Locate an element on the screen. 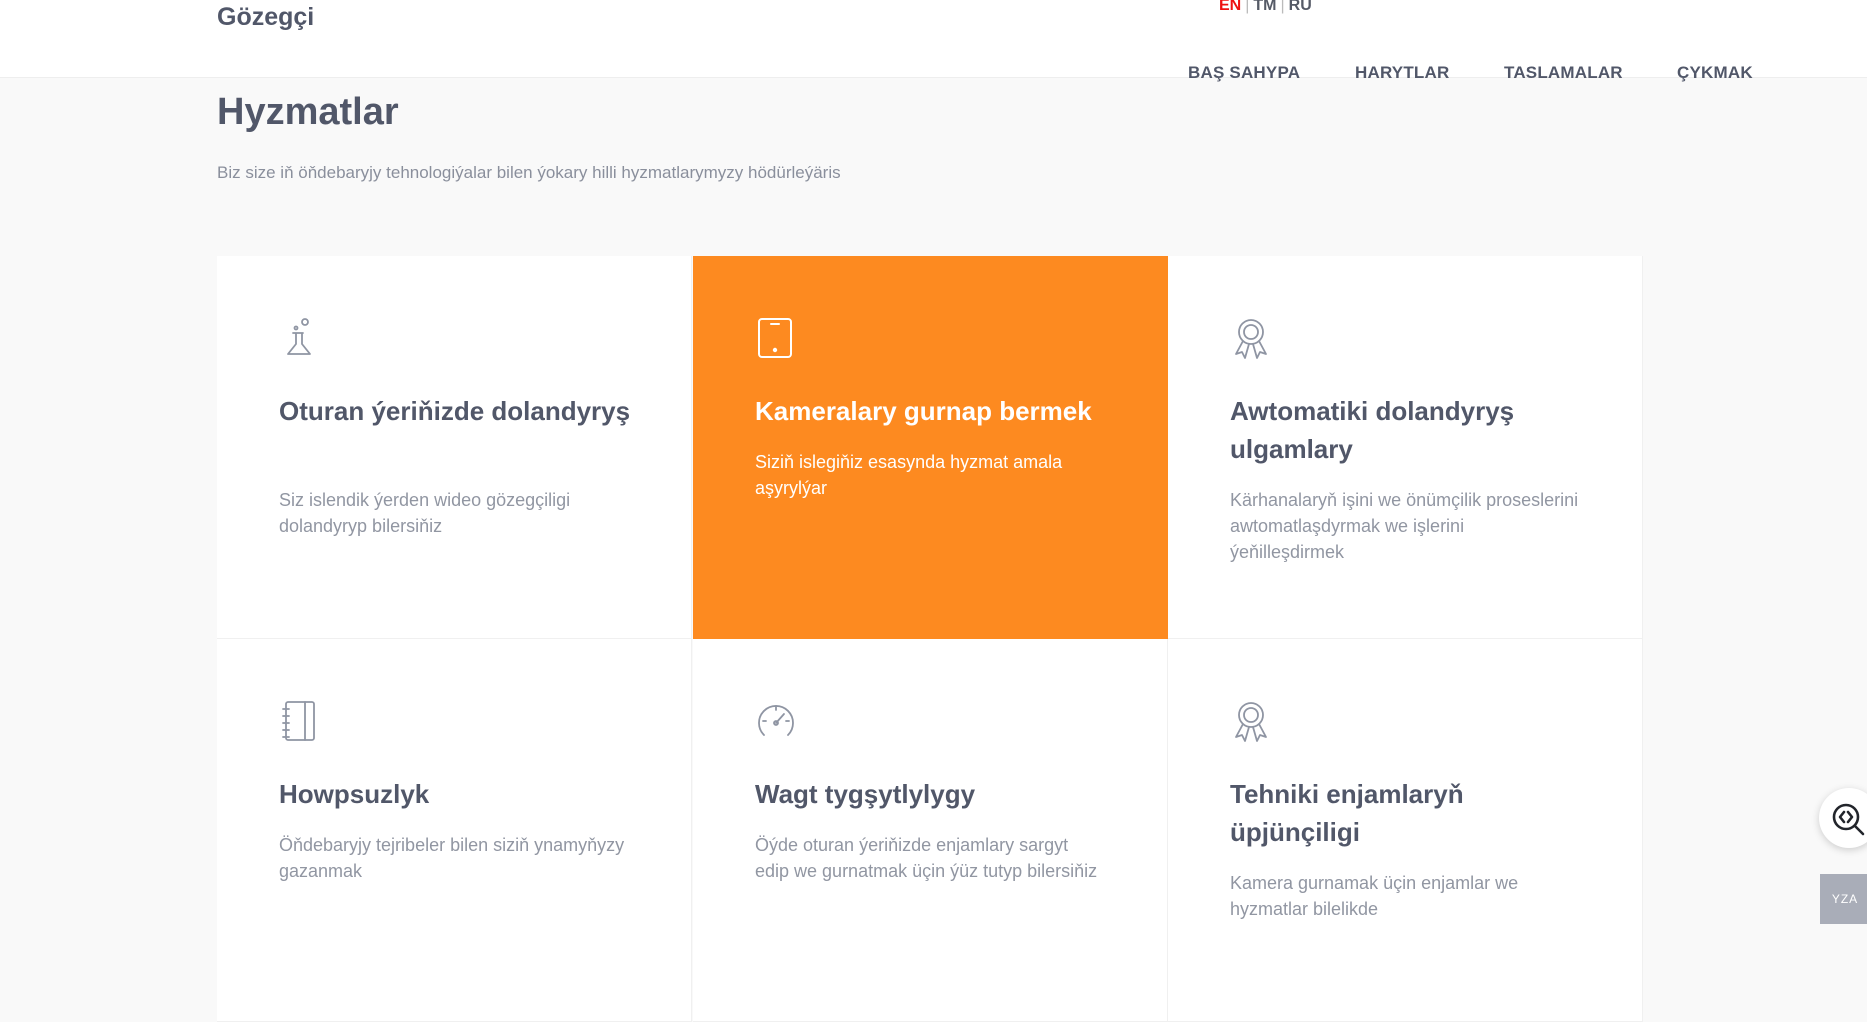 The height and width of the screenshot is (1022, 1867). nav-home: BAŞ SAHYPA is located at coordinates (1244, 73).